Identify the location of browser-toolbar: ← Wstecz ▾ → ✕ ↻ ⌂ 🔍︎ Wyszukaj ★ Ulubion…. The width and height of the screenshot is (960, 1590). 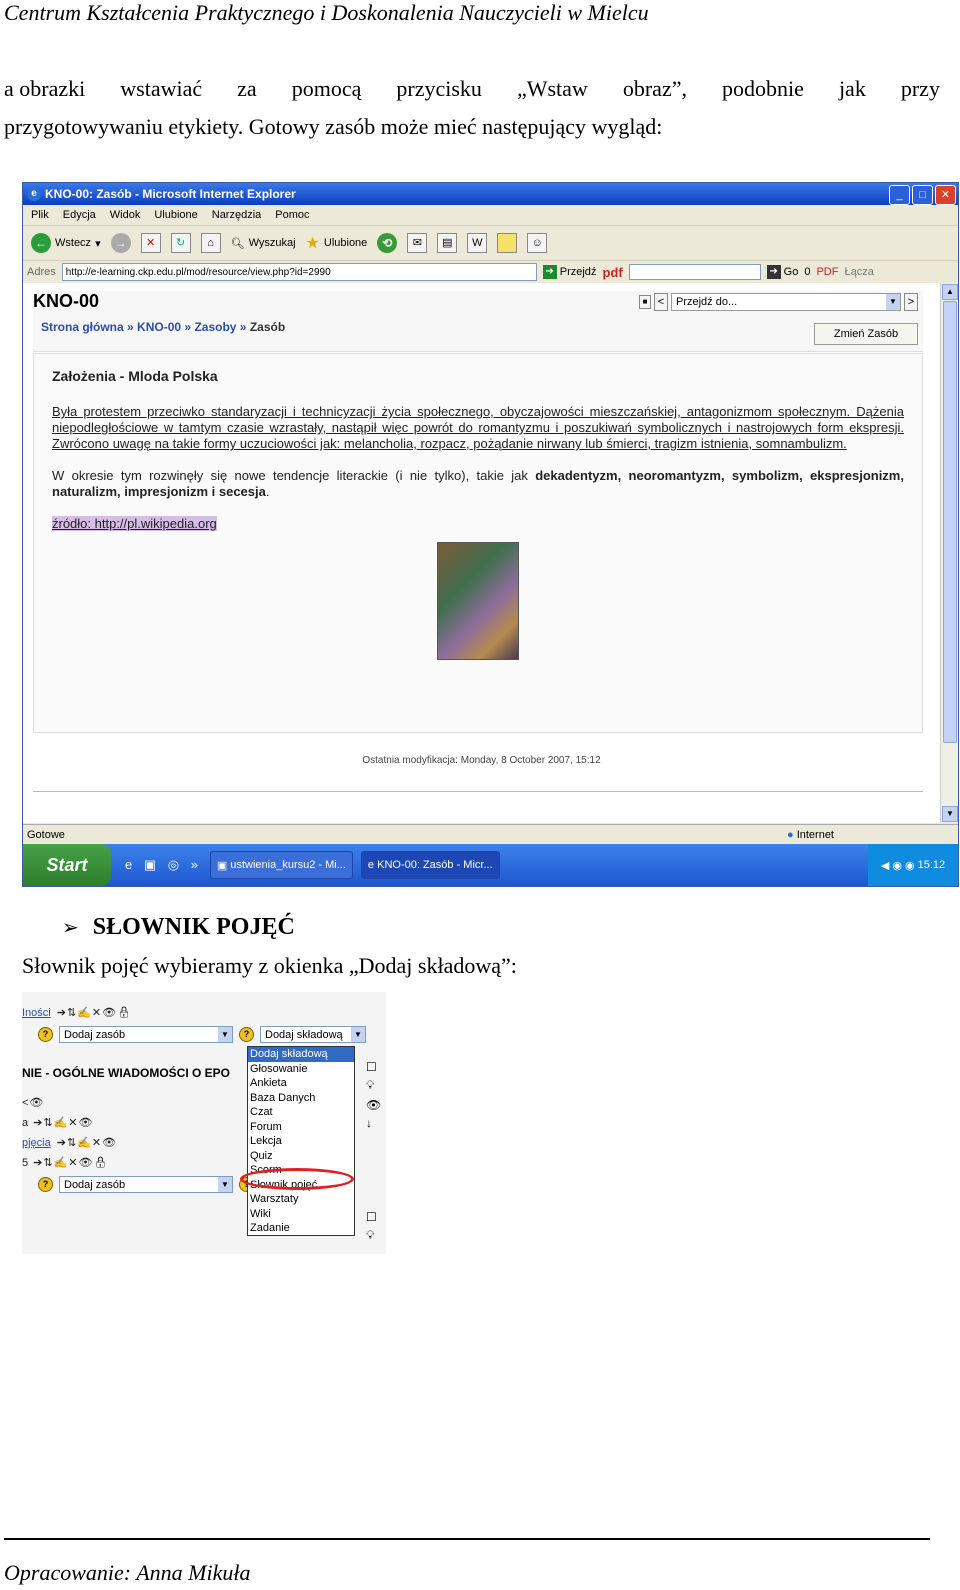
(490, 243).